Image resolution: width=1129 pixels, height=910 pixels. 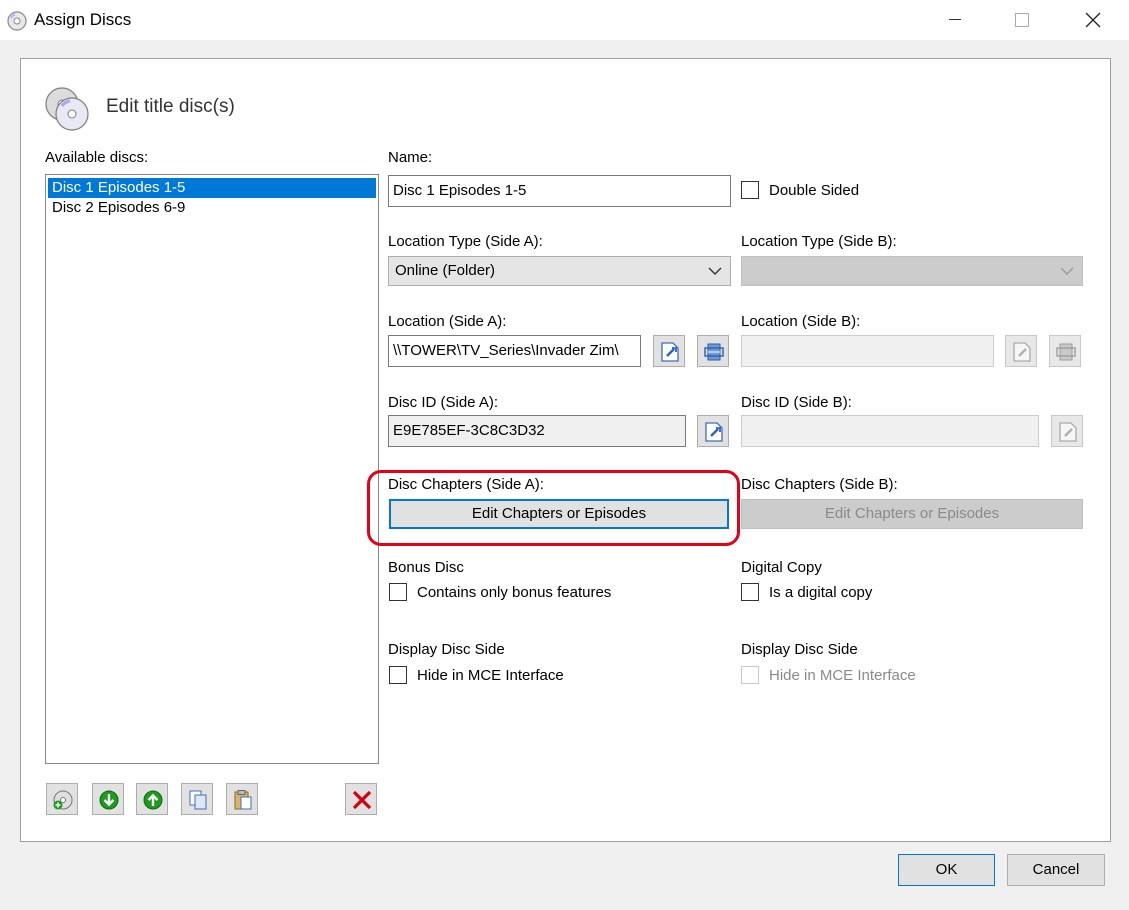 I want to click on hide-mce-a-checkbox, so click(x=398, y=675).